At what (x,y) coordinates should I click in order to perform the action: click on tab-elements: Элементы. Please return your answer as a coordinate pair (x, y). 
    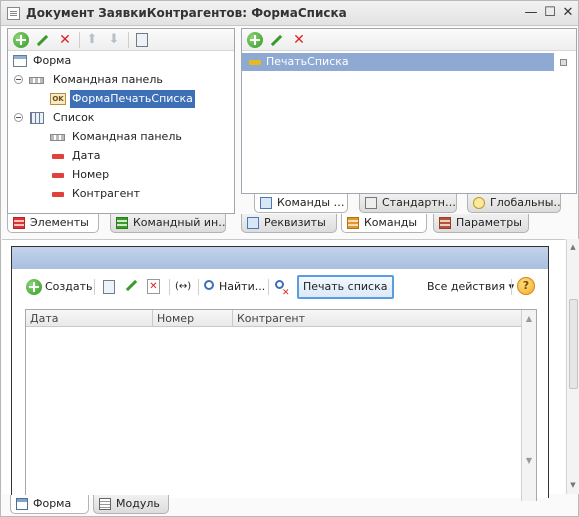
    Looking at the image, I should click on (53, 223).